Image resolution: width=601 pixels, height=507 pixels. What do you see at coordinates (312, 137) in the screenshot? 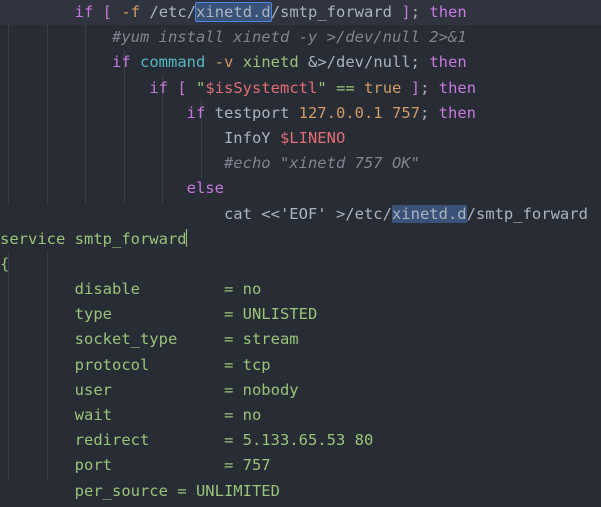
I see `code-token: $LINENO` at bounding box center [312, 137].